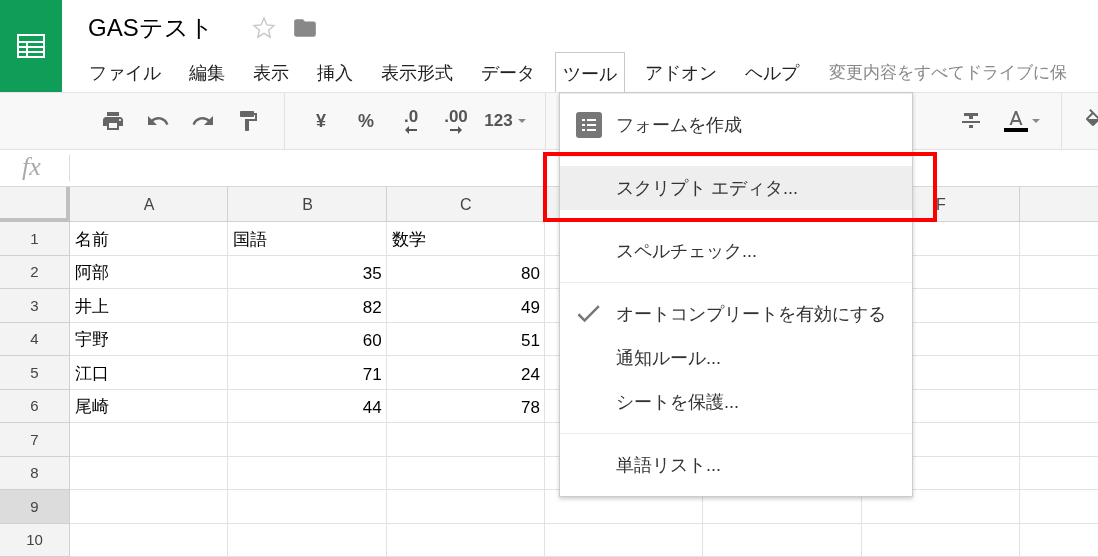  I want to click on row-header: 5, so click(35, 373).